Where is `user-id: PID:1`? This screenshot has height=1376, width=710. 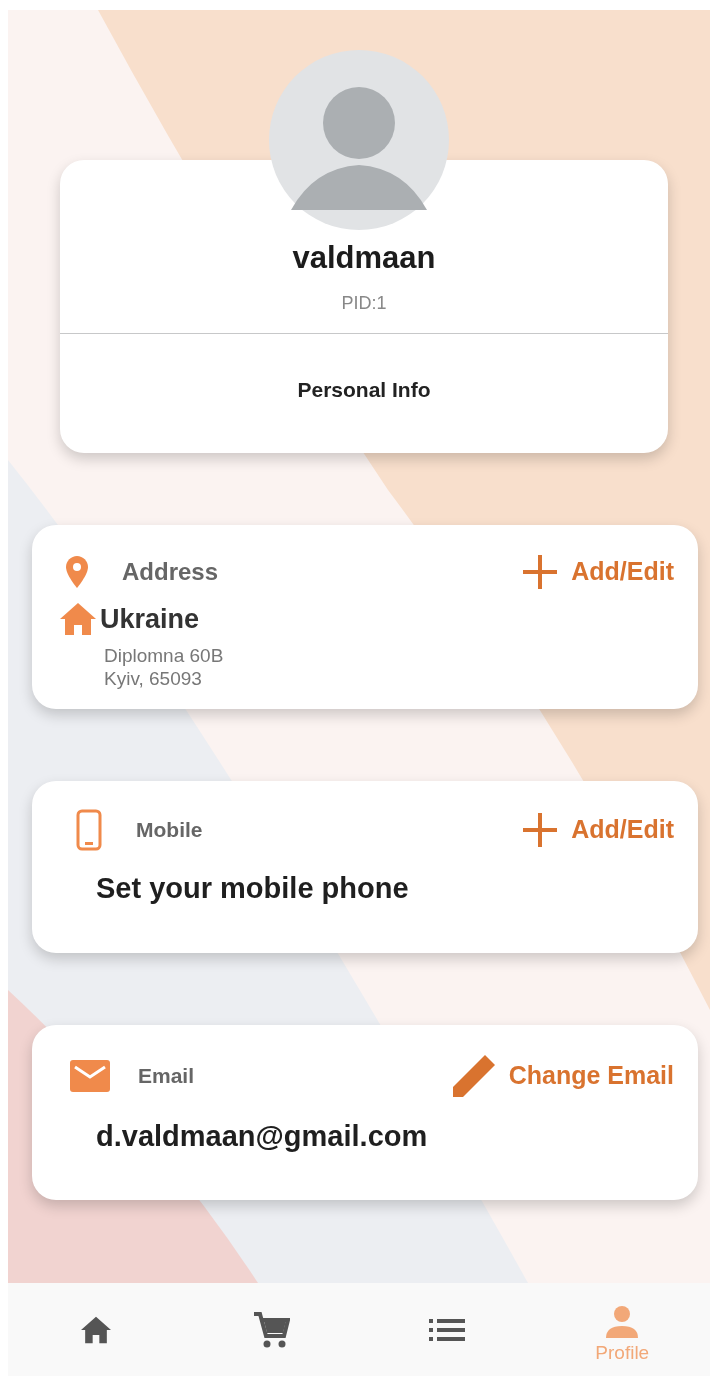
user-id: PID:1 is located at coordinates (364, 303).